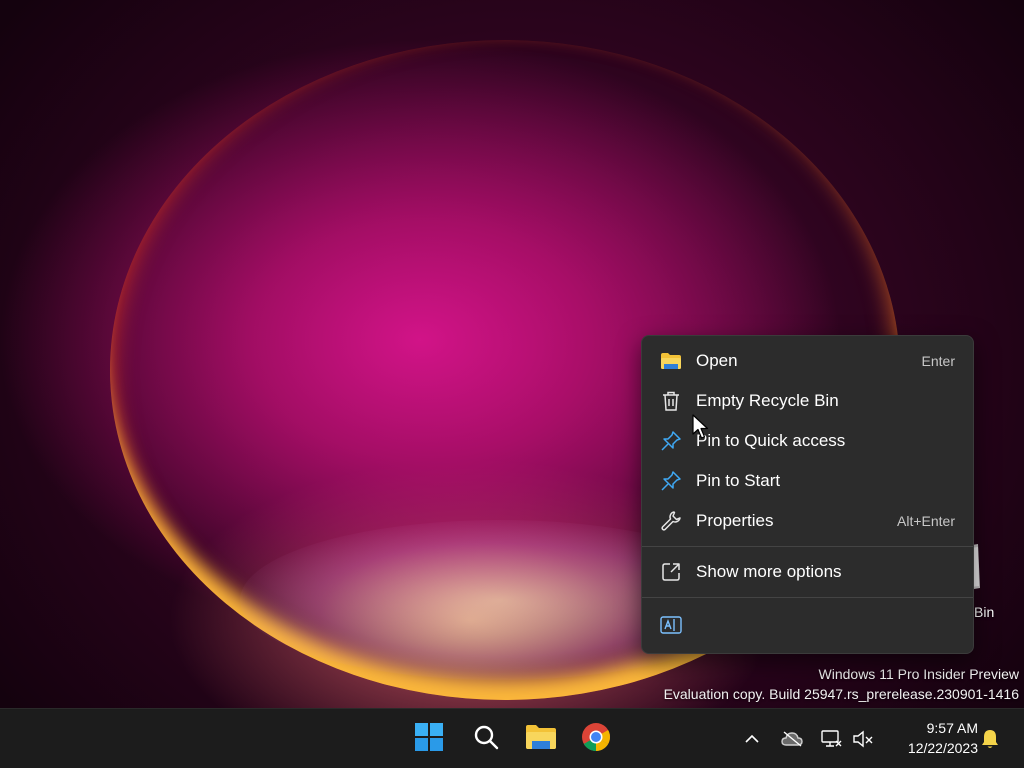 The width and height of the screenshot is (1024, 768). I want to click on file-explorer-button, so click(541, 739).